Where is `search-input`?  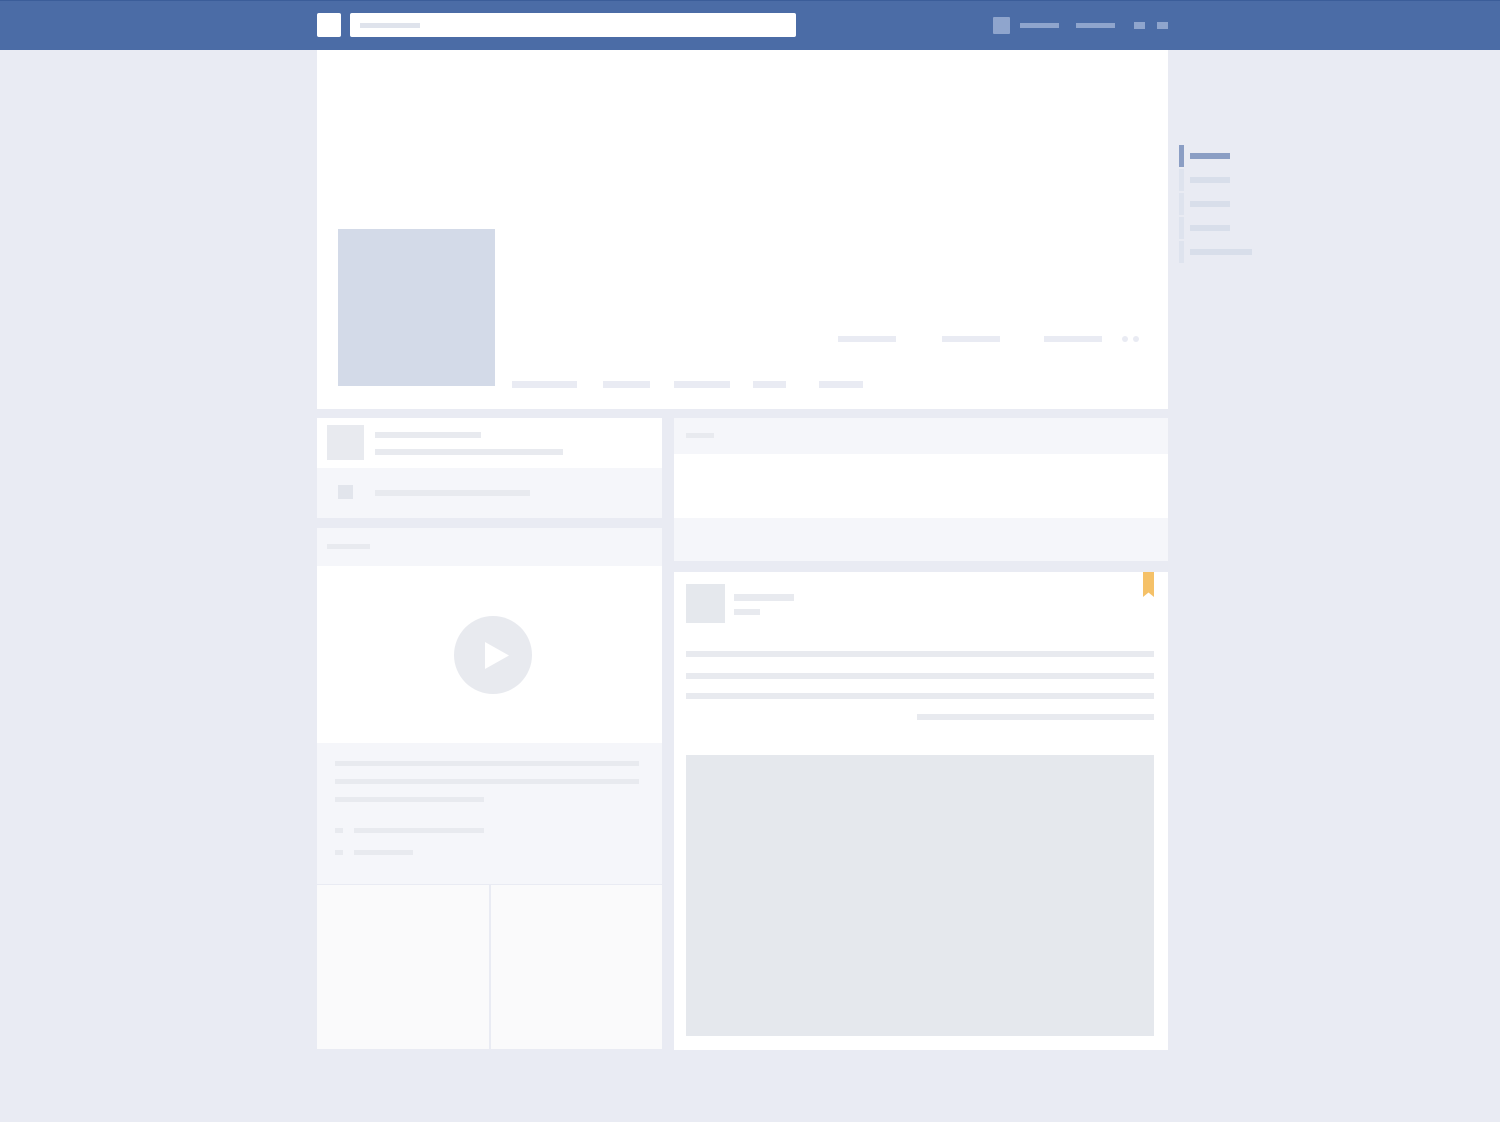 search-input is located at coordinates (573, 25).